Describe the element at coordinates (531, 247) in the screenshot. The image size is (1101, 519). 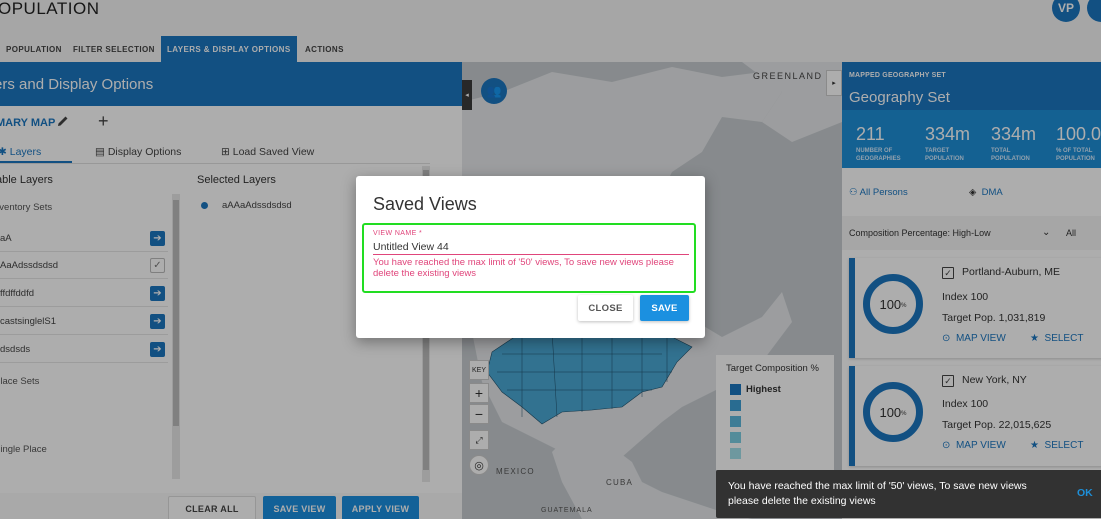
I see `view-name-input` at that location.